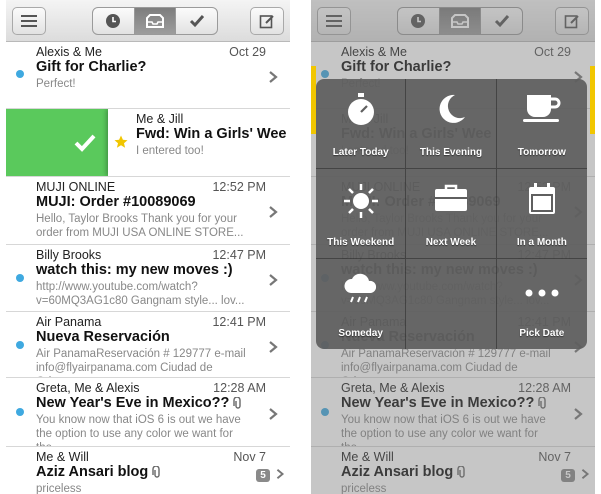 This screenshot has height=494, width=601. I want to click on check-icon, so click(196, 21).